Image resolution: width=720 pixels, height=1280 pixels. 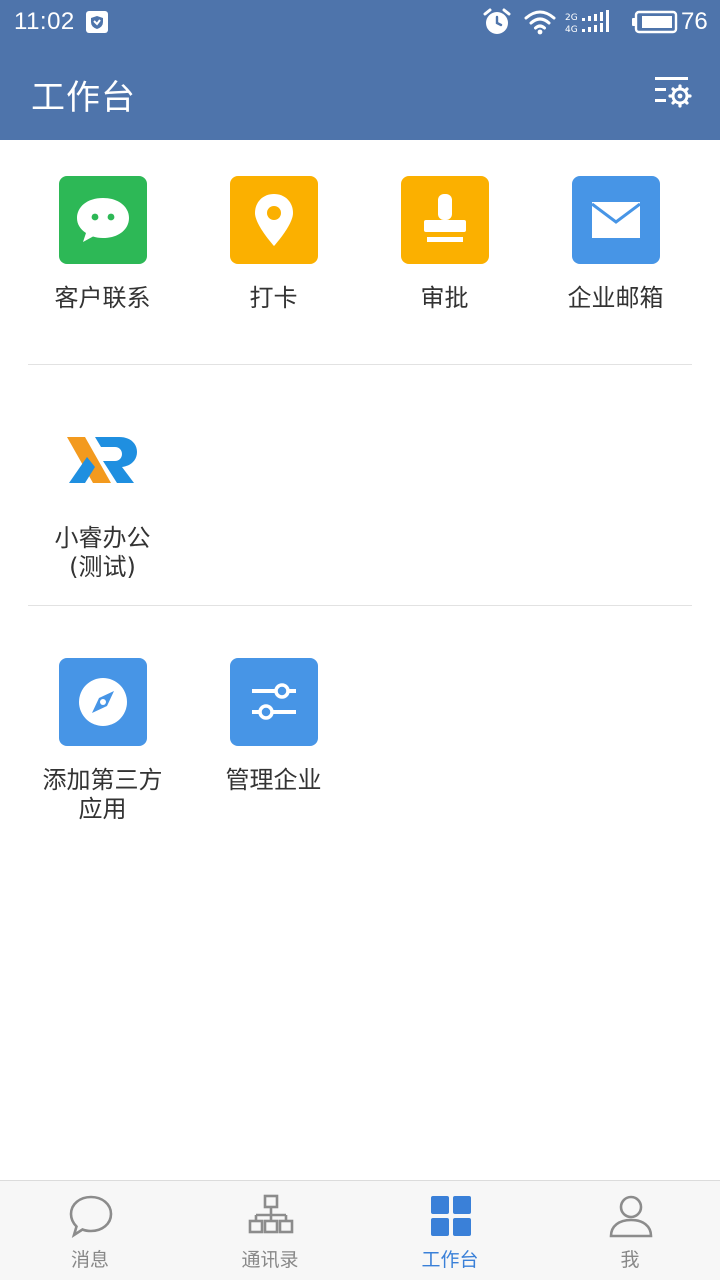 I want to click on tab-messages: 消息, so click(x=90, y=1230).